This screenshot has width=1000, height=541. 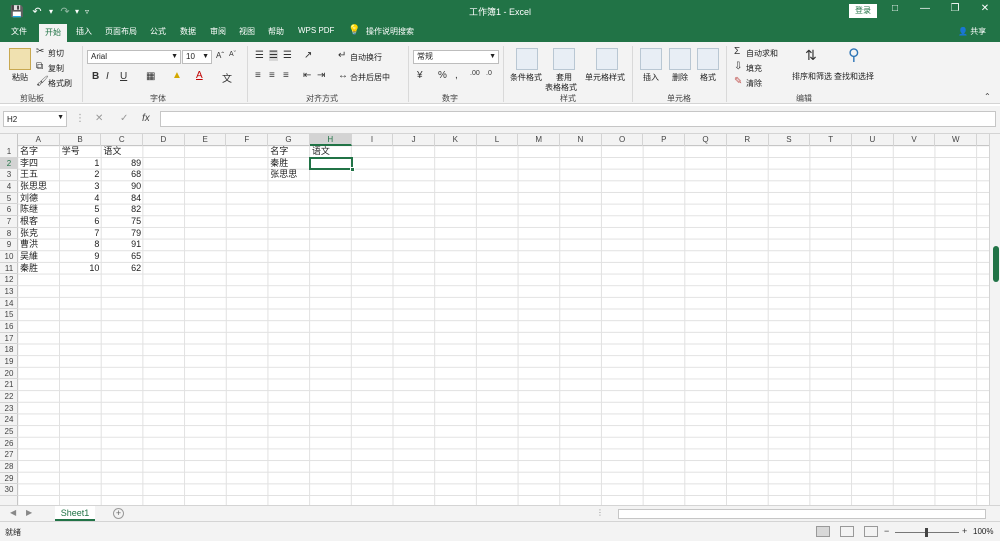 I want to click on copy-button: 复制, so click(x=56, y=68).